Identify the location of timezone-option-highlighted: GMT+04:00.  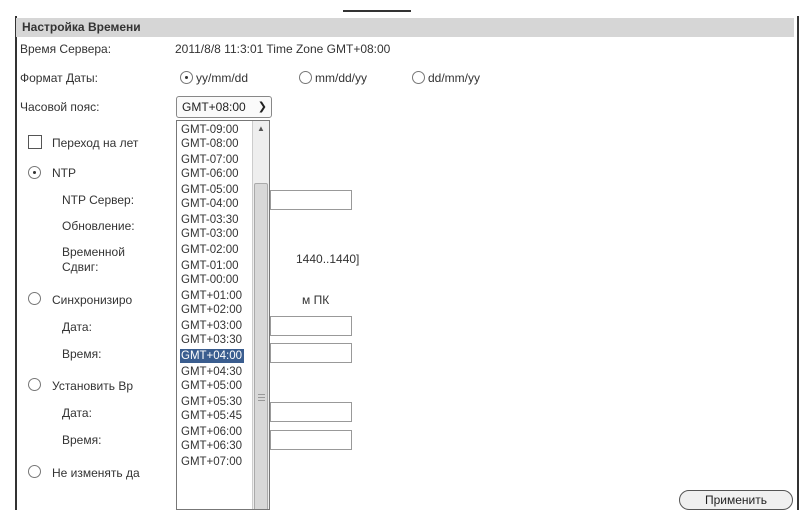
(212, 356).